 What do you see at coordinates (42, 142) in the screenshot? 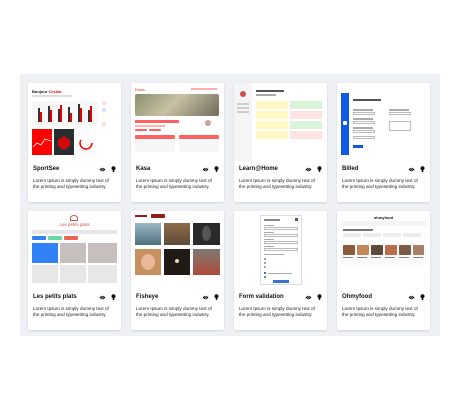
I see `average-session-chart` at bounding box center [42, 142].